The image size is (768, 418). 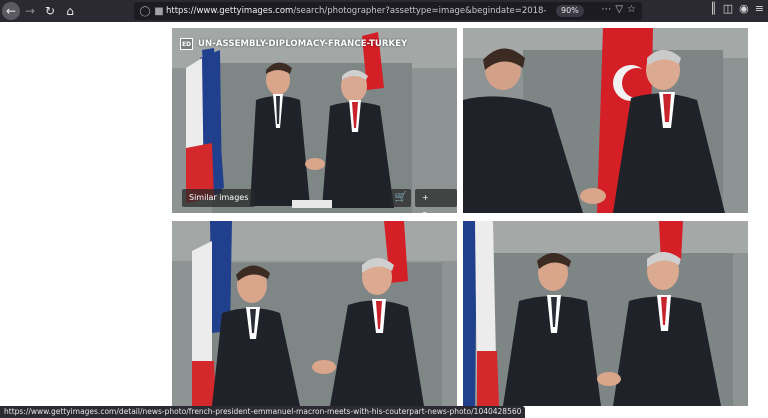 I want to click on cart-icon: 🛒, so click(x=401, y=198).